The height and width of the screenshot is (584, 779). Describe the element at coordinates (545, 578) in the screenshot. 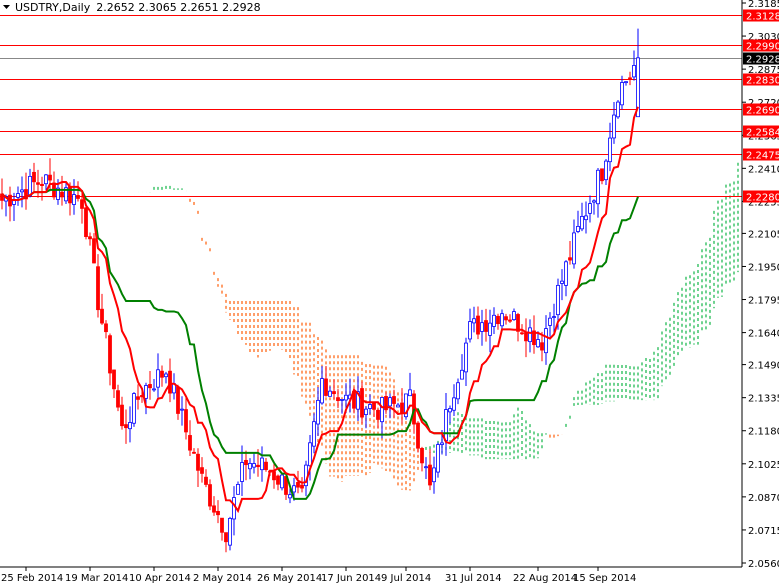

I see `time-tick-label: 22 Aug 2014` at that location.